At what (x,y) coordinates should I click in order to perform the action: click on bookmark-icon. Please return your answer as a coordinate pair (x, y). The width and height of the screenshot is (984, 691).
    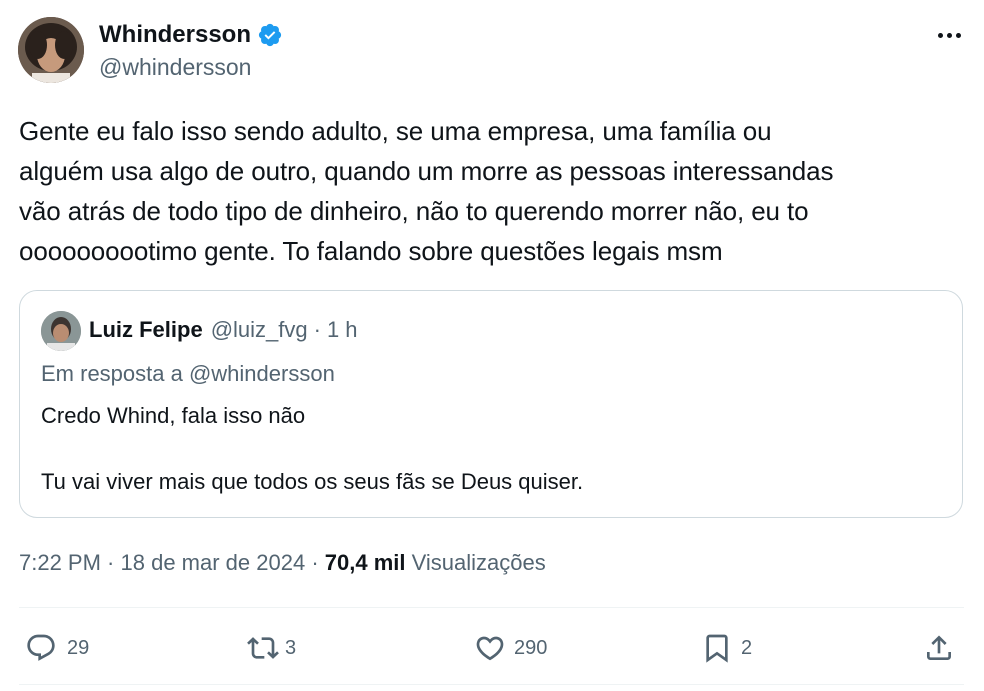
    Looking at the image, I should click on (717, 648).